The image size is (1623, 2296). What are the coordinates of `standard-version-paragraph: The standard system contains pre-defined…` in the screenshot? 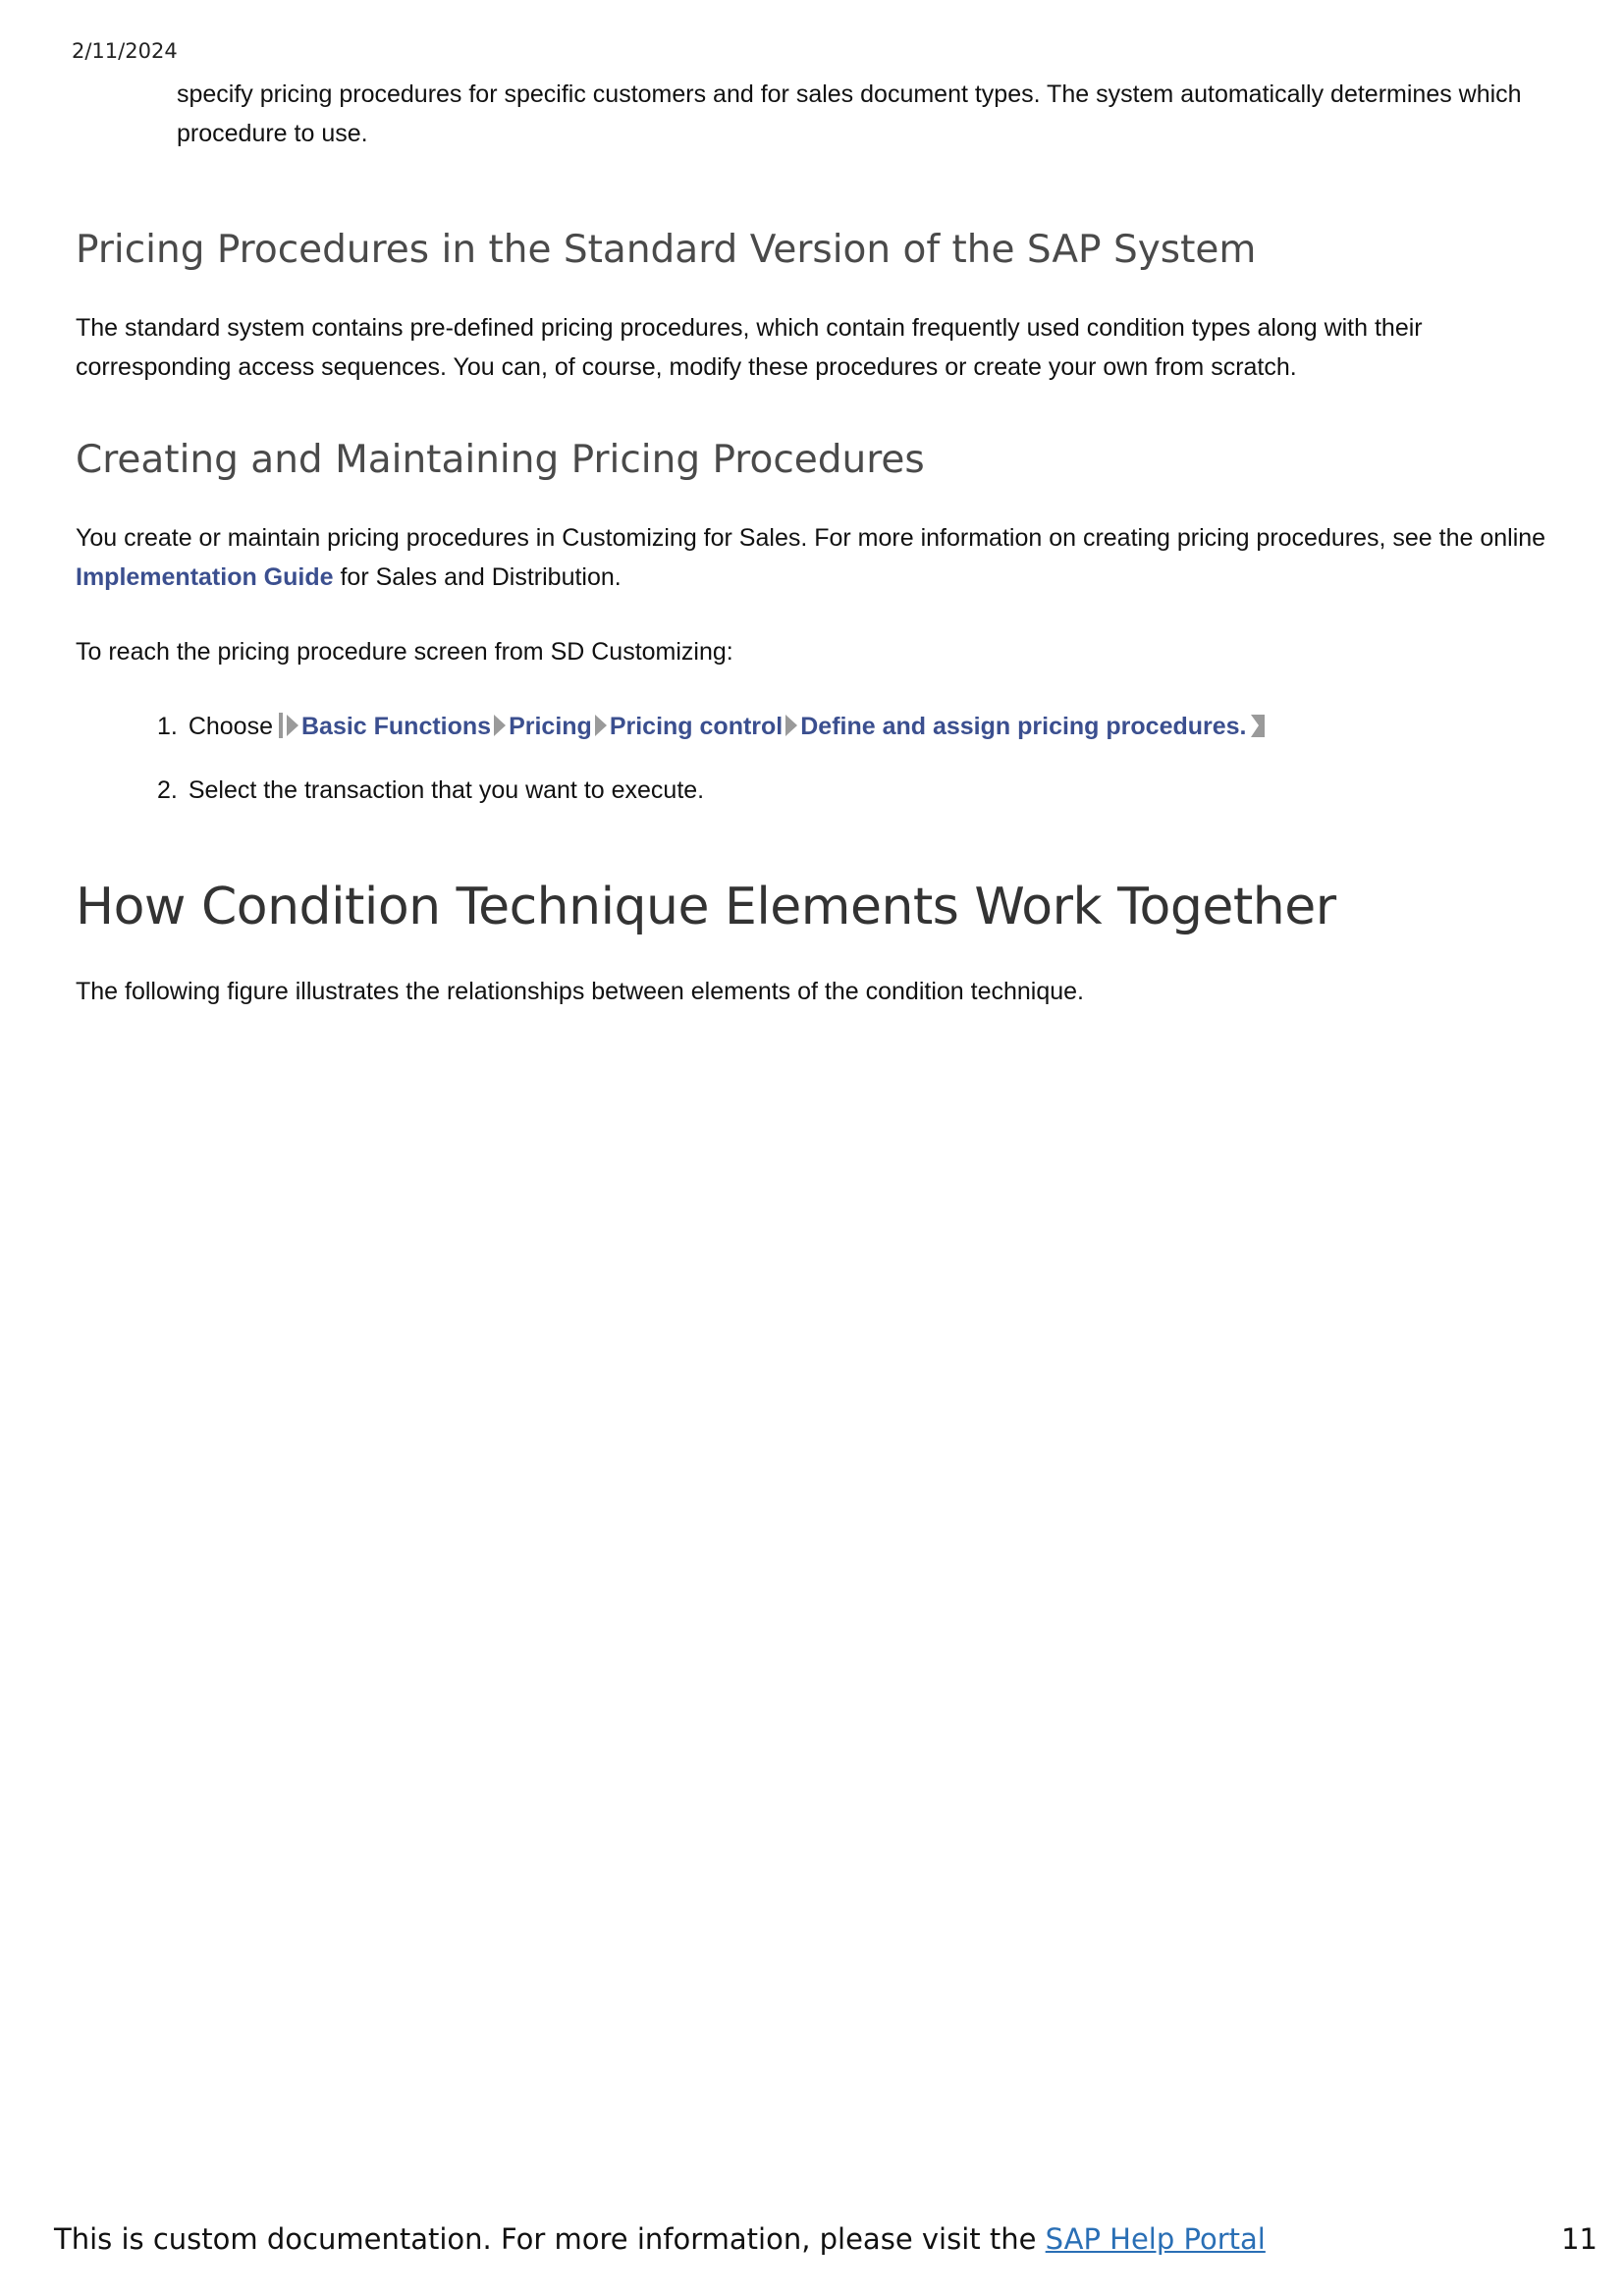 It's located at (749, 347).